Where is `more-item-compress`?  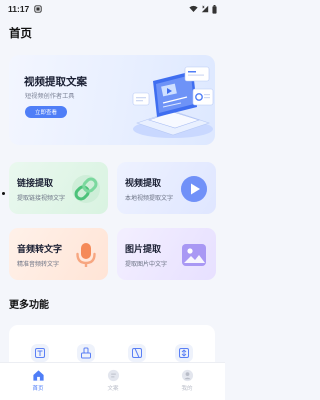
more-item-compress is located at coordinates (184, 353).